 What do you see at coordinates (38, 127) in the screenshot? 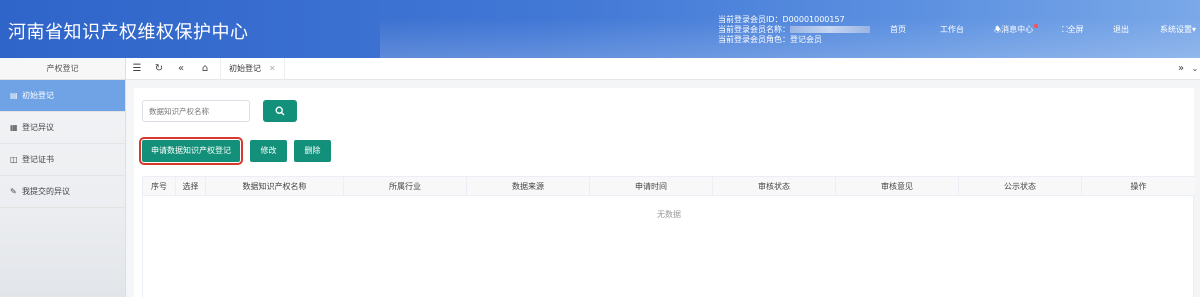
I see `sidebar-item-label: 登记异议` at bounding box center [38, 127].